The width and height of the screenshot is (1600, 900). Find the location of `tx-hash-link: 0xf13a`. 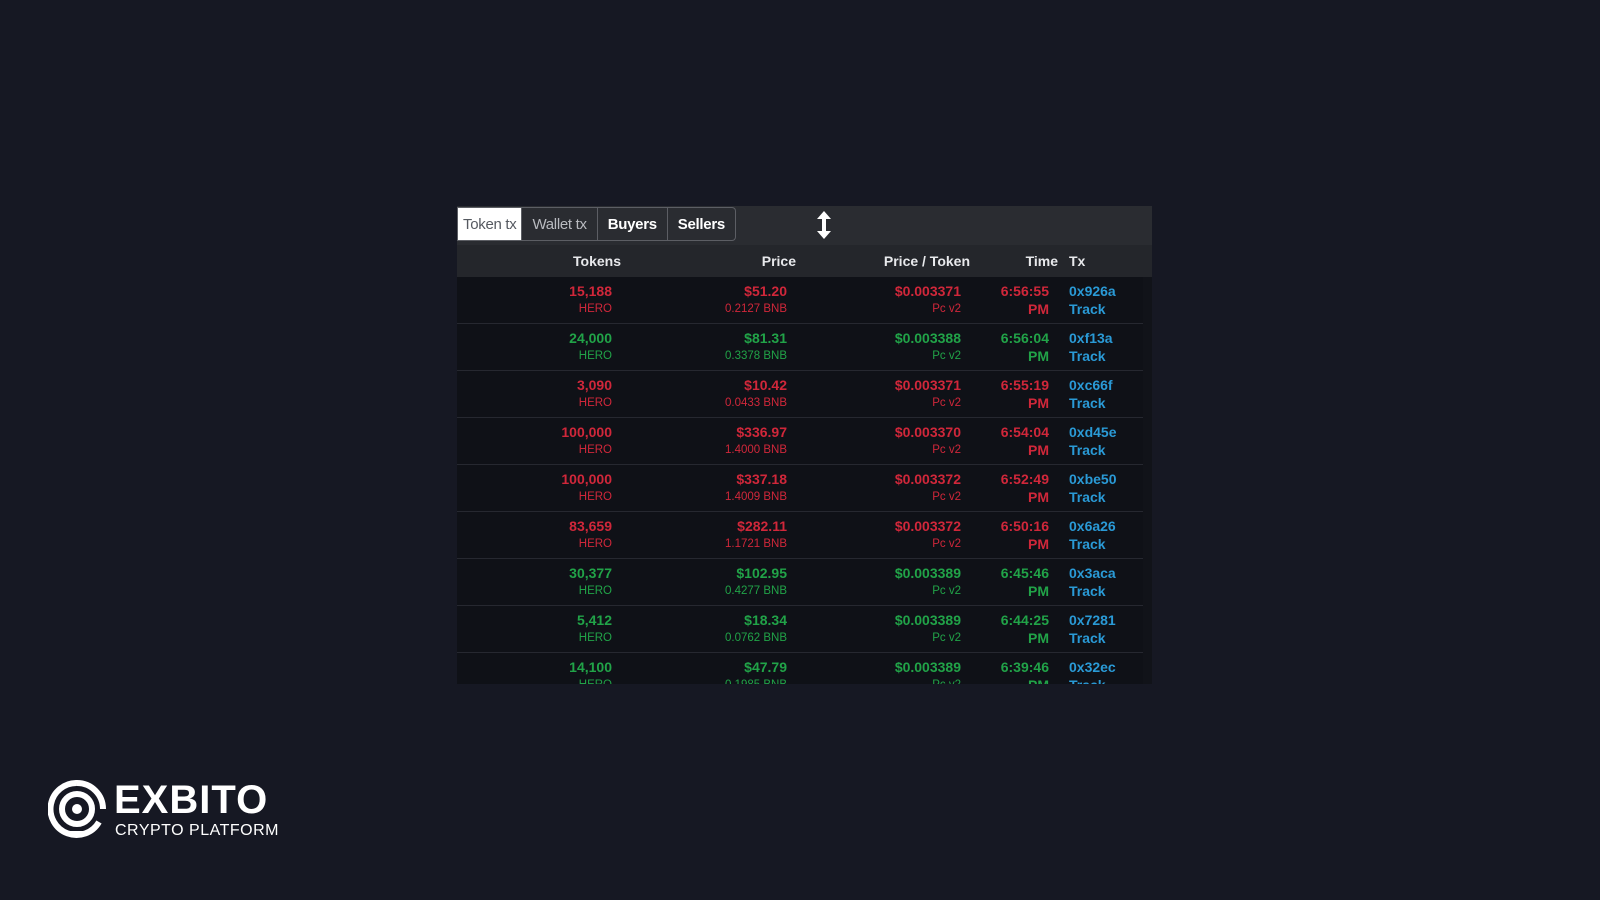

tx-hash-link: 0xf13a is located at coordinates (1091, 338).